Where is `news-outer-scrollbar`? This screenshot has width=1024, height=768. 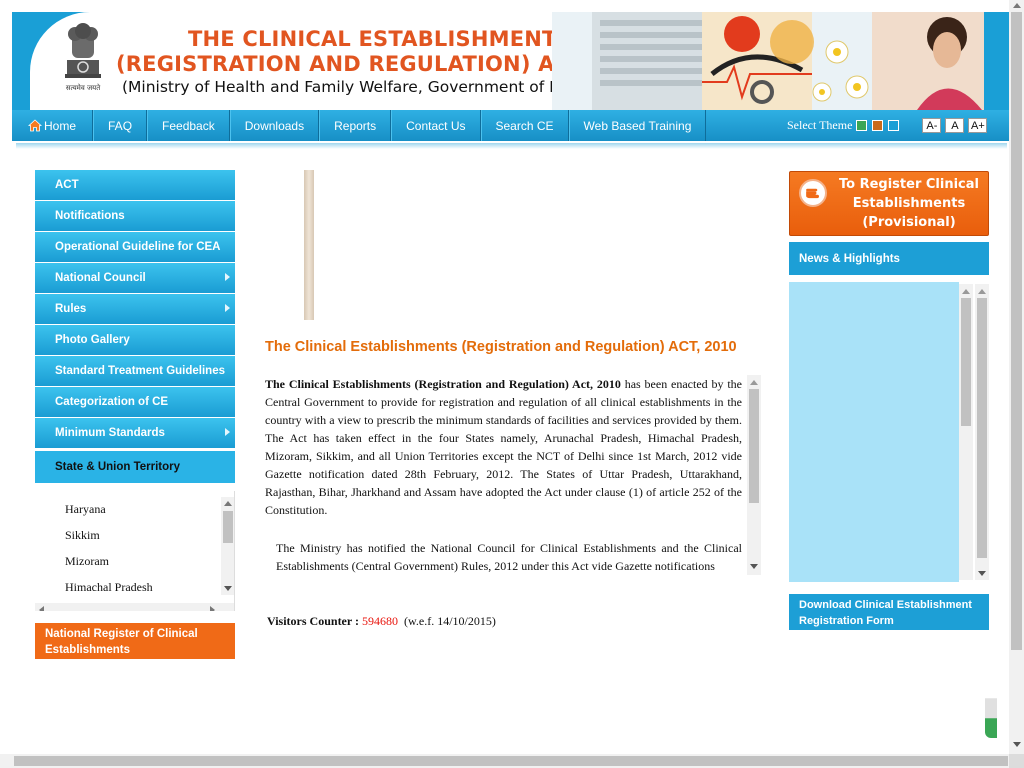
news-outer-scrollbar is located at coordinates (982, 432).